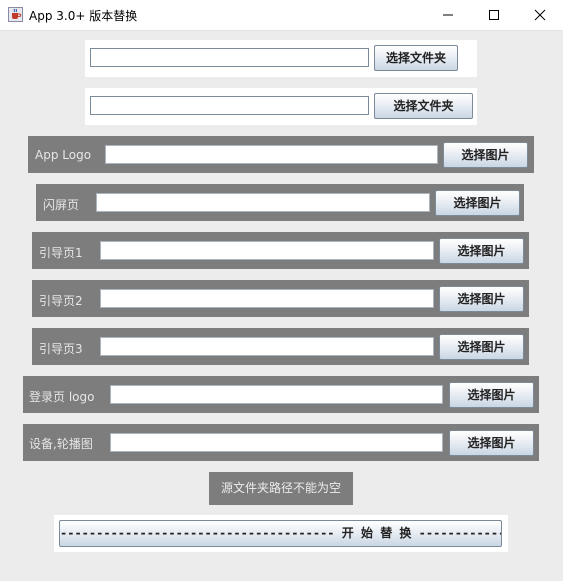  Describe the element at coordinates (267, 250) in the screenshot. I see `guide-1-field` at that location.